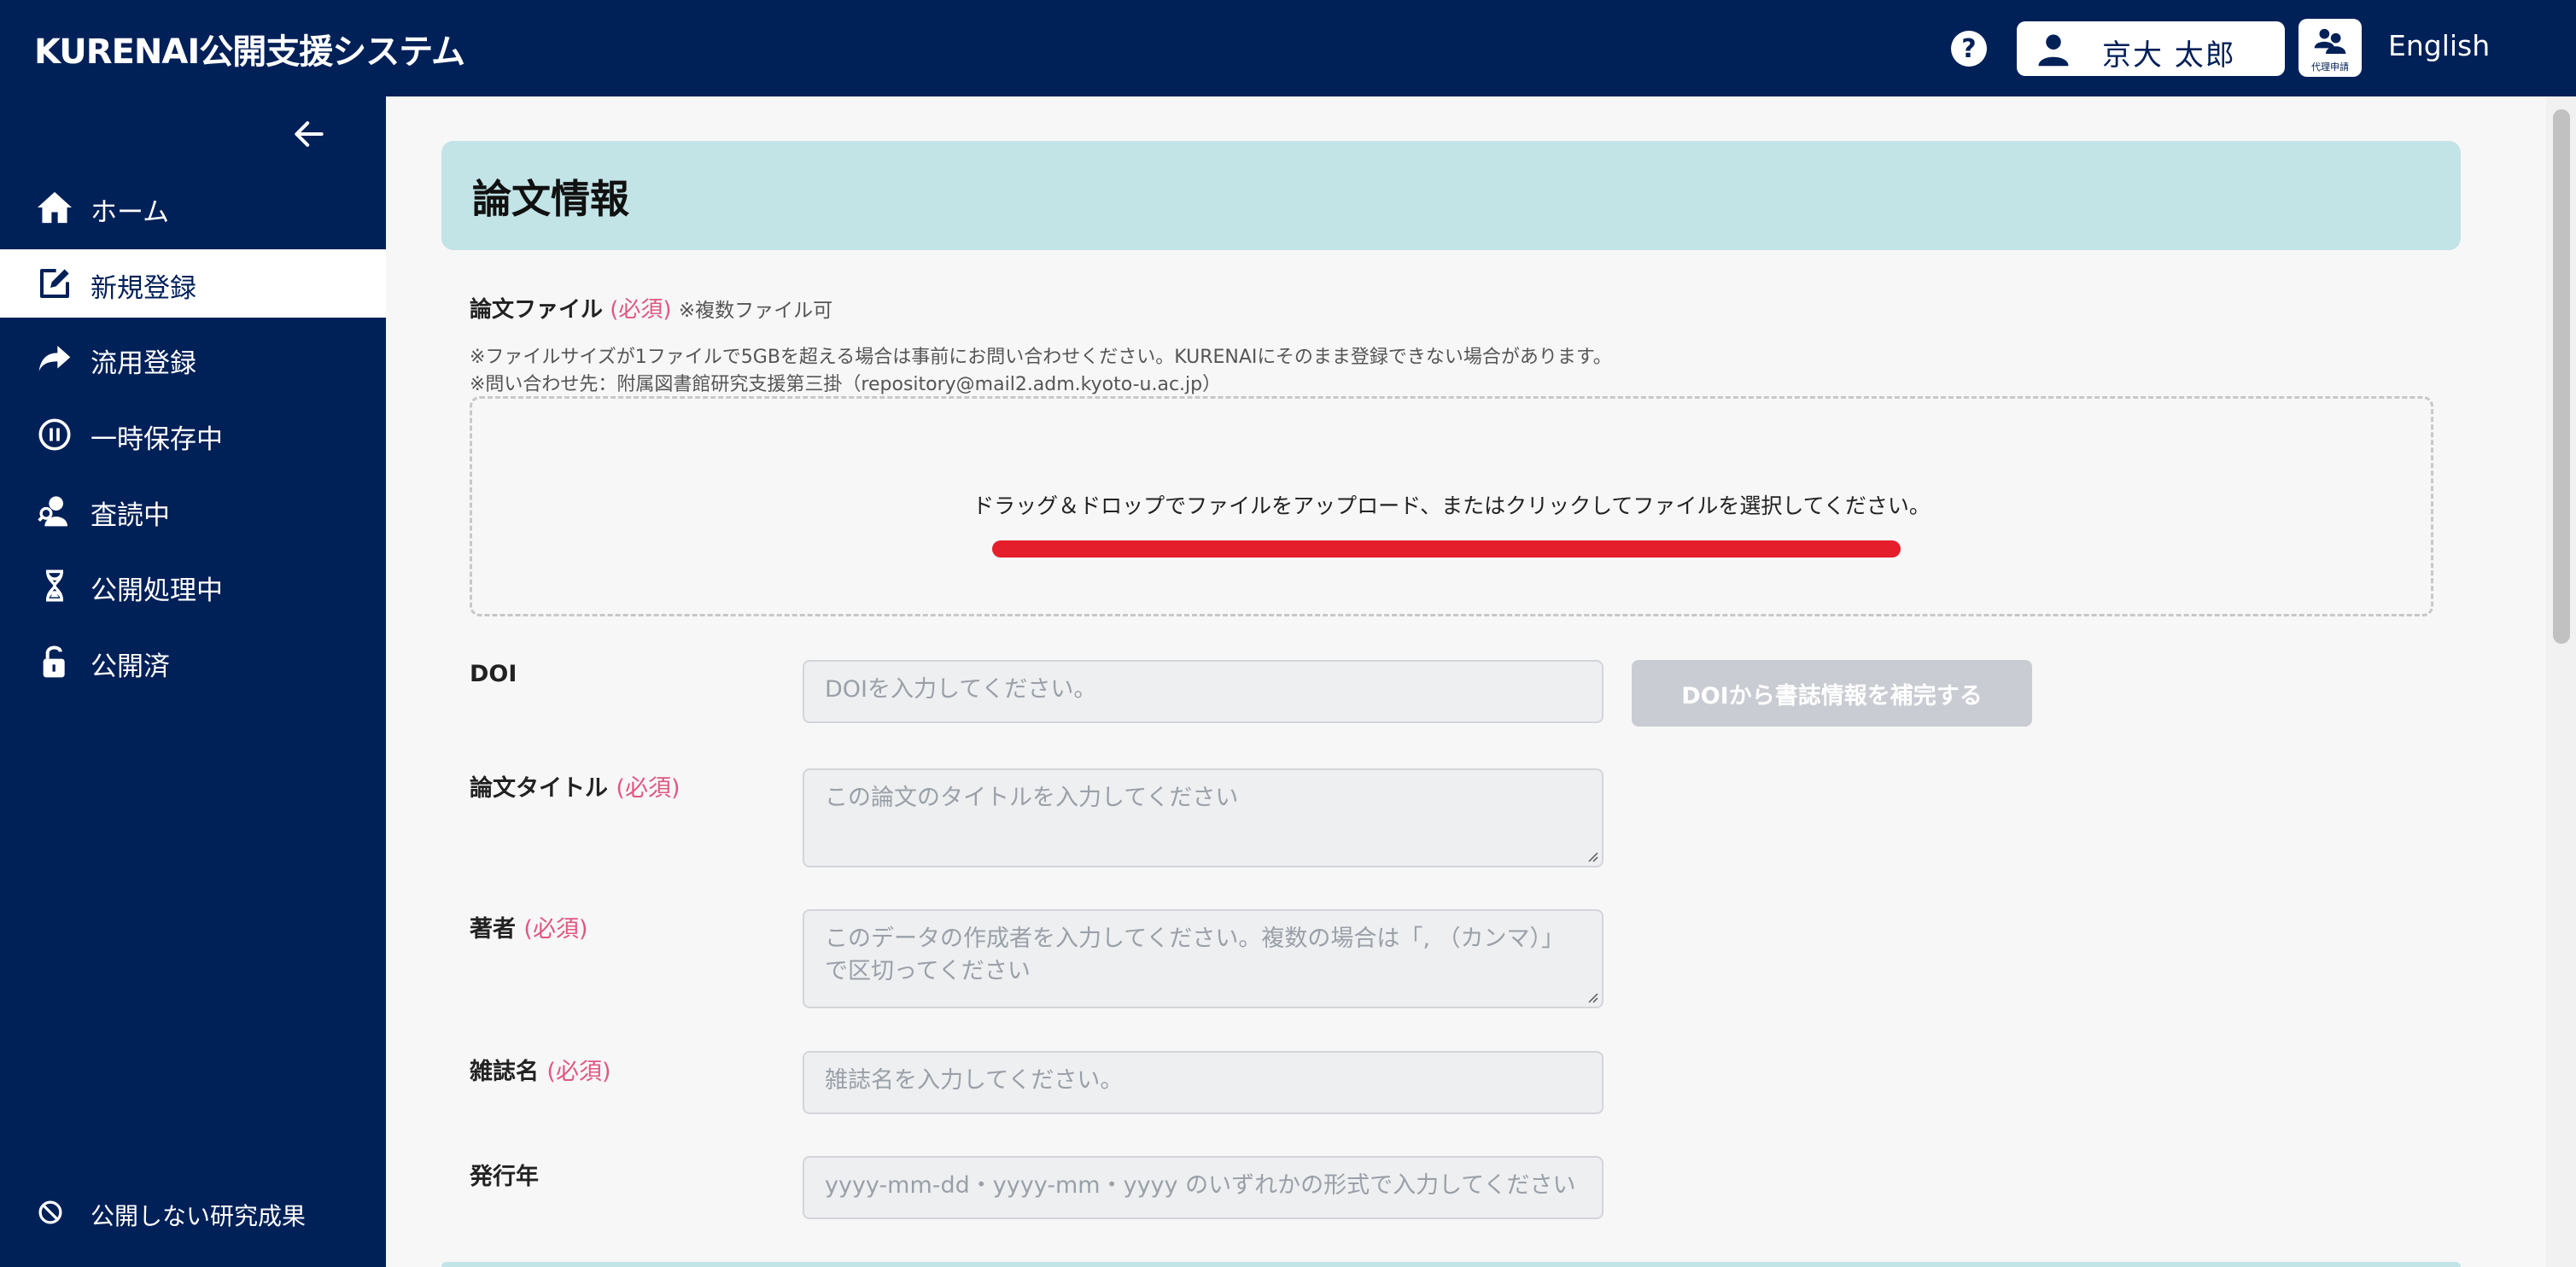 The height and width of the screenshot is (1267, 2576). Describe the element at coordinates (130, 515) in the screenshot. I see `sidebar-item-label: 査読中` at that location.